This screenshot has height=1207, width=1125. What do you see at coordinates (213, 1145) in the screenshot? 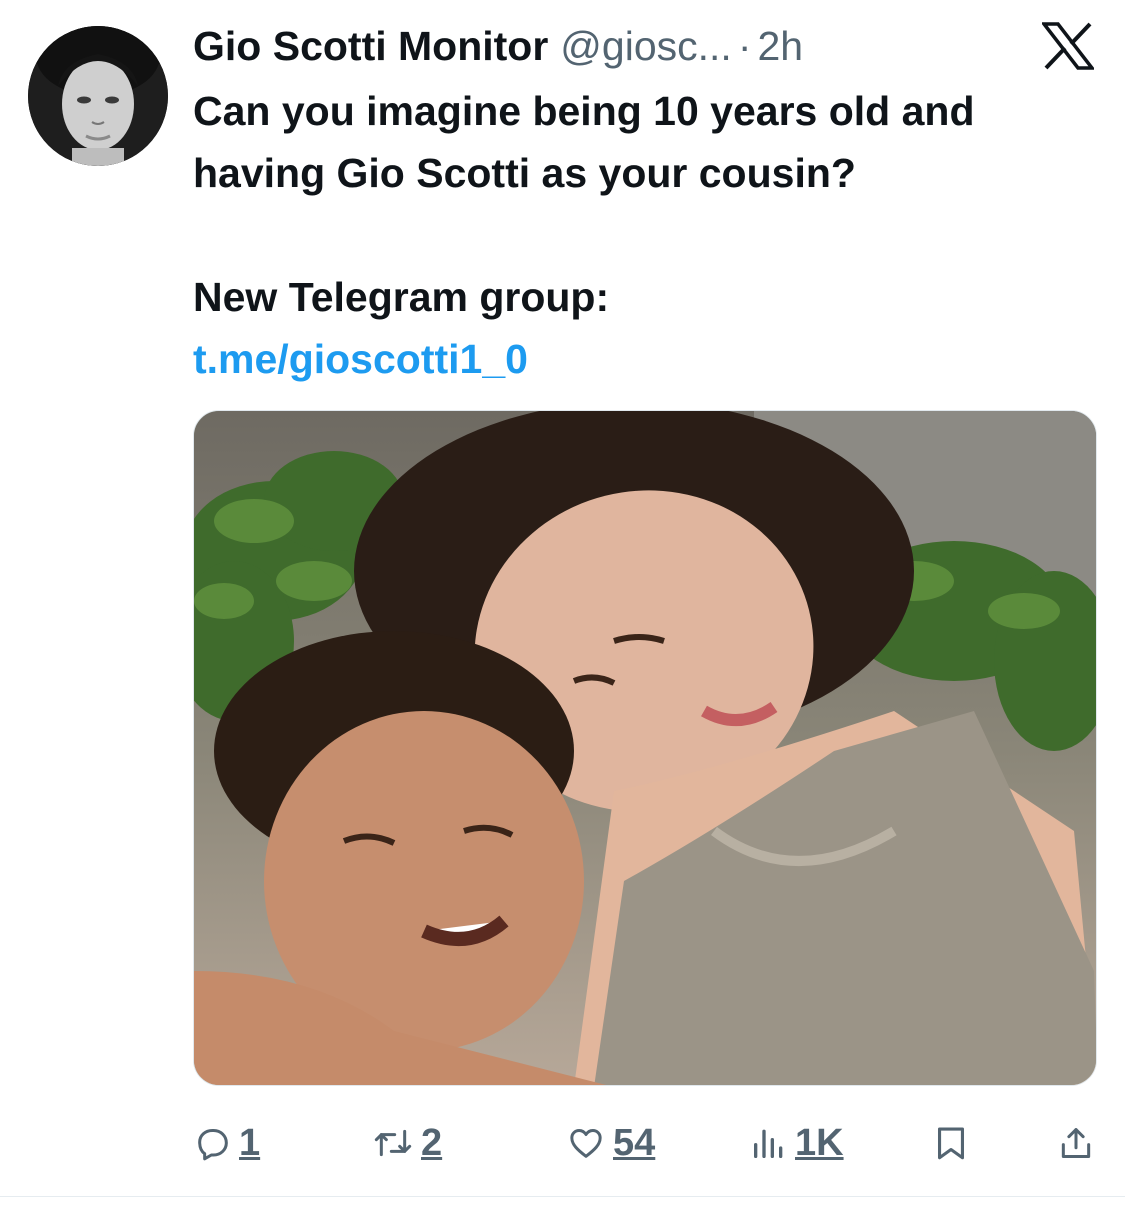
I see `reply-icon` at bounding box center [213, 1145].